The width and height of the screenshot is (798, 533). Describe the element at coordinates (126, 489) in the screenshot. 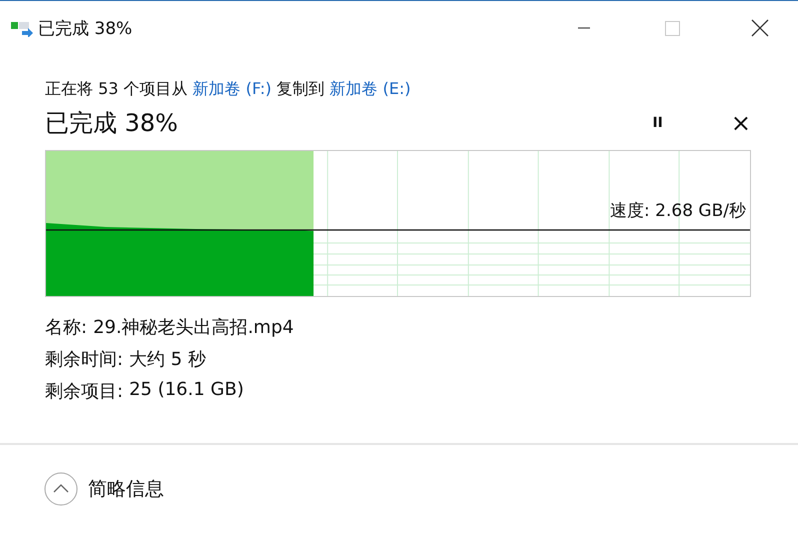

I see `details-toggle-label: 简略信息` at that location.